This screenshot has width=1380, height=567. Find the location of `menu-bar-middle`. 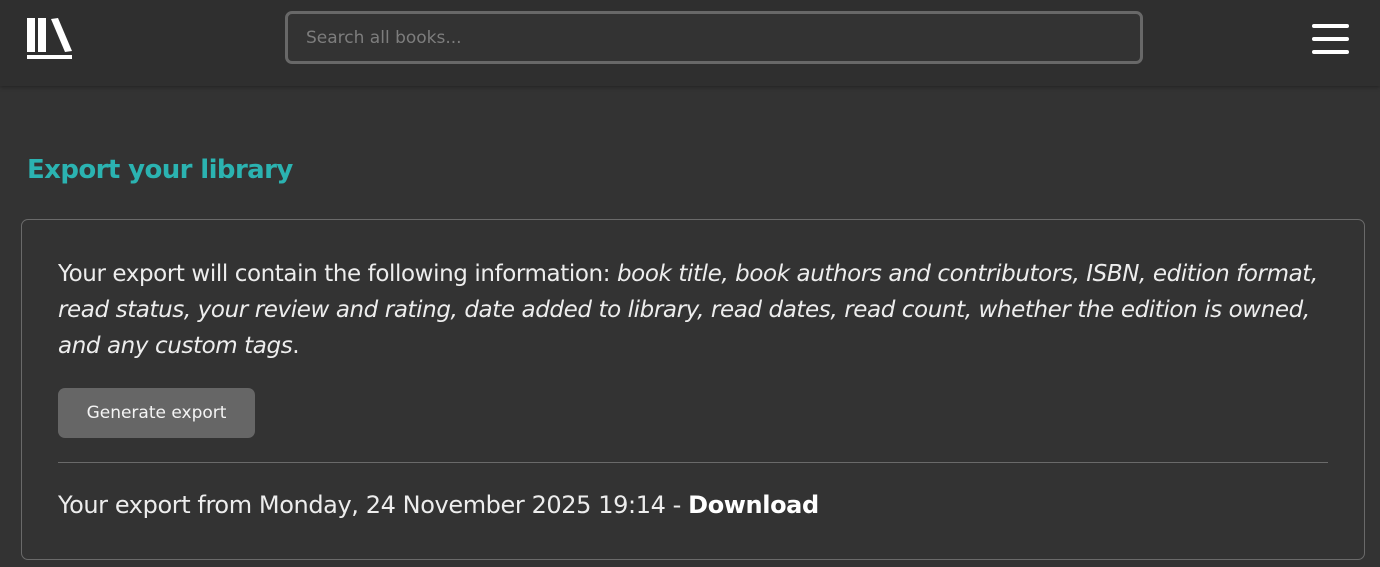

menu-bar-middle is located at coordinates (1330, 39).